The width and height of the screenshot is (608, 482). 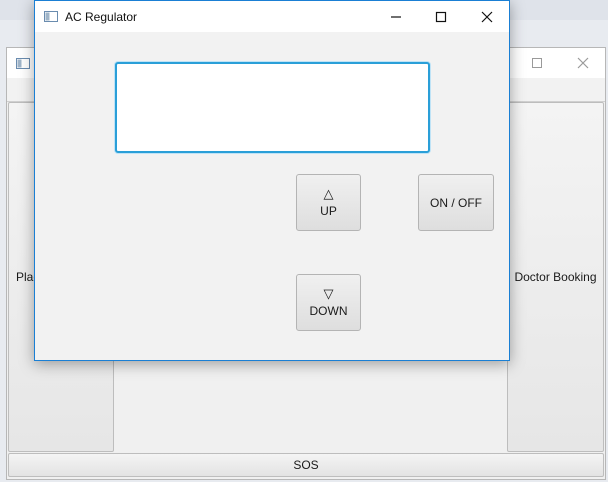 I want to click on doctor-booking-button: Doctor Booking, so click(x=555, y=277).